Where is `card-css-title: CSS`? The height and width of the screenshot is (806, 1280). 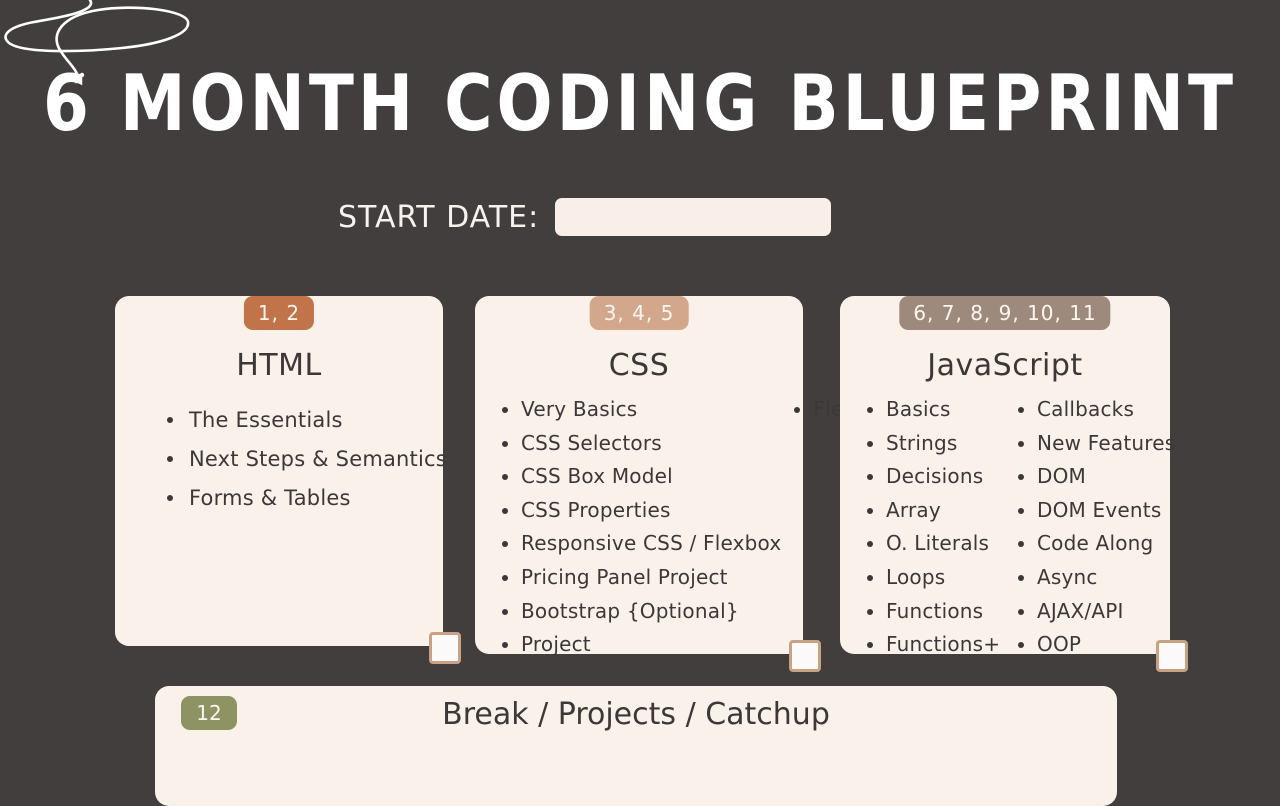 card-css-title: CSS is located at coordinates (639, 365).